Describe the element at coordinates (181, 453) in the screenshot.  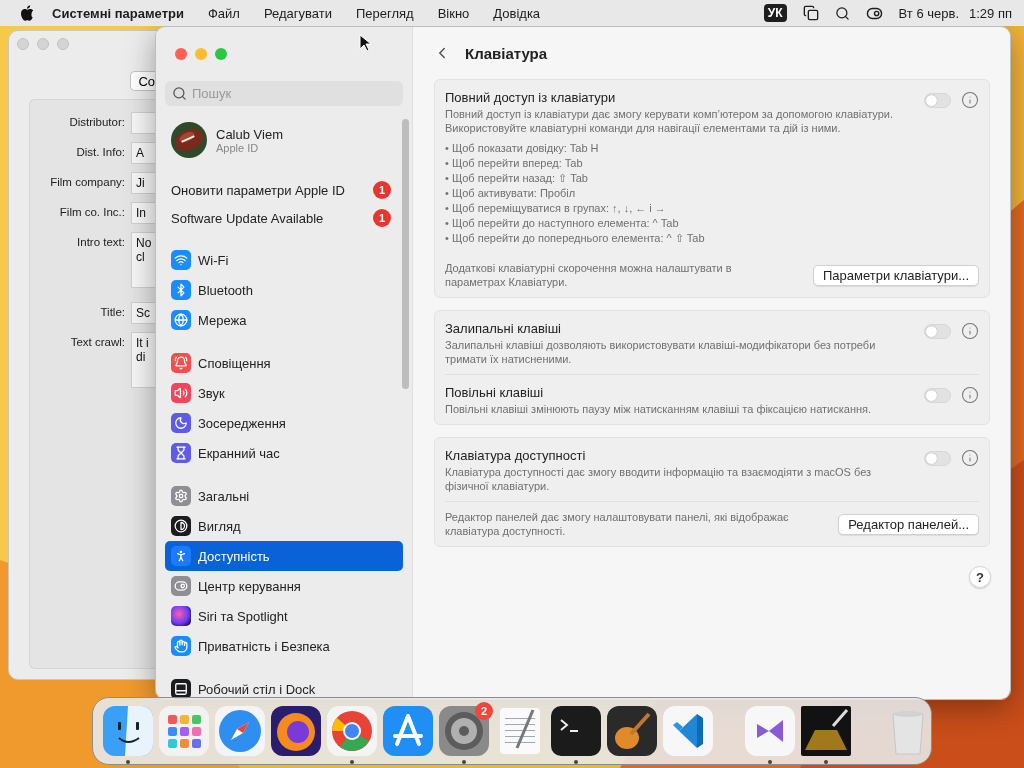
I see `hourglass-icon` at that location.